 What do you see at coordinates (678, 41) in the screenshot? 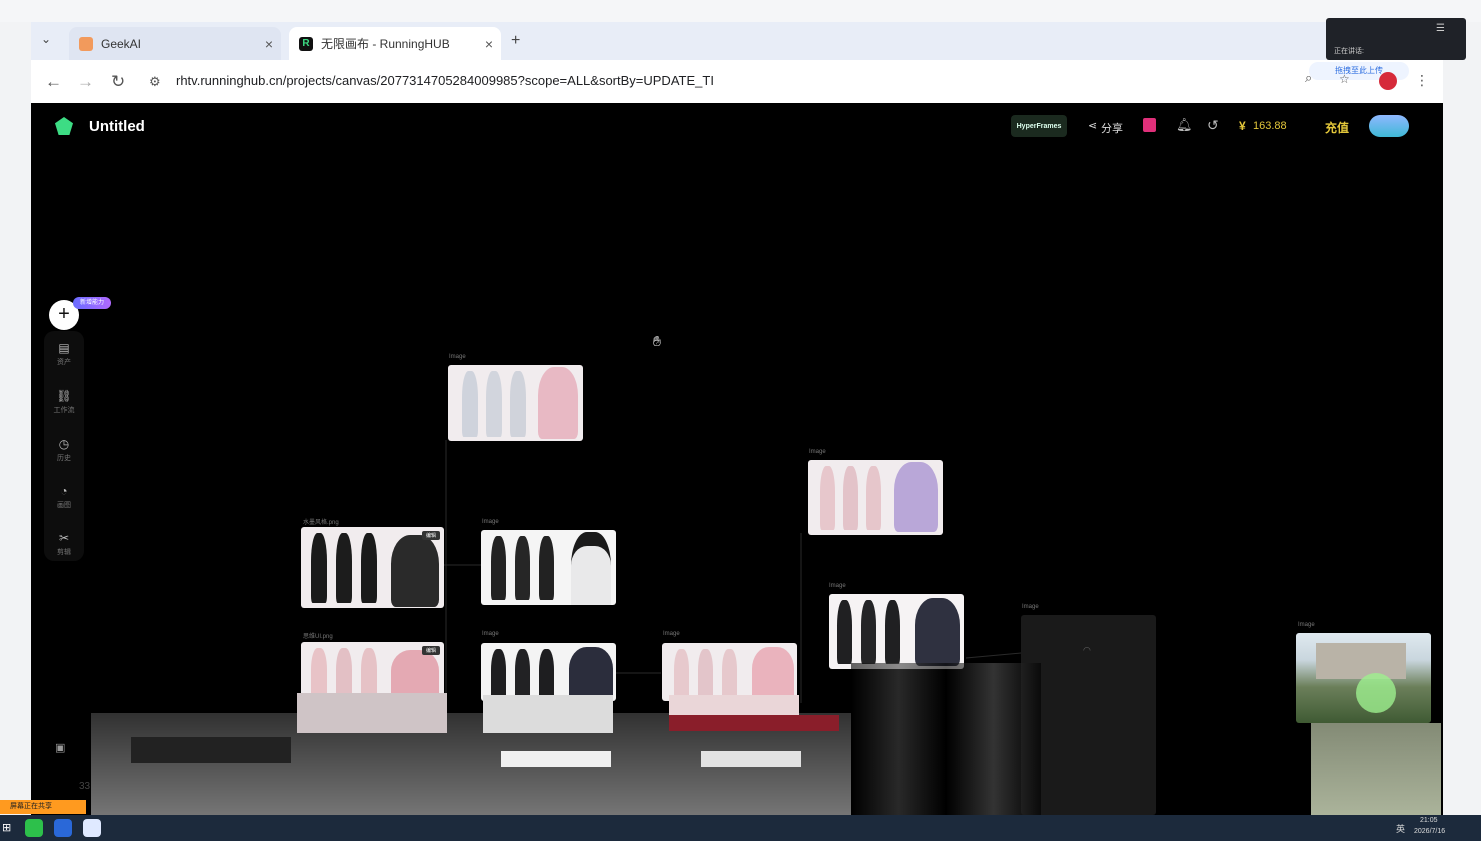
I see `browser-tab-bar: ⌄ GeekAI × R 无限画布 - RunningHUB × +` at bounding box center [678, 41].